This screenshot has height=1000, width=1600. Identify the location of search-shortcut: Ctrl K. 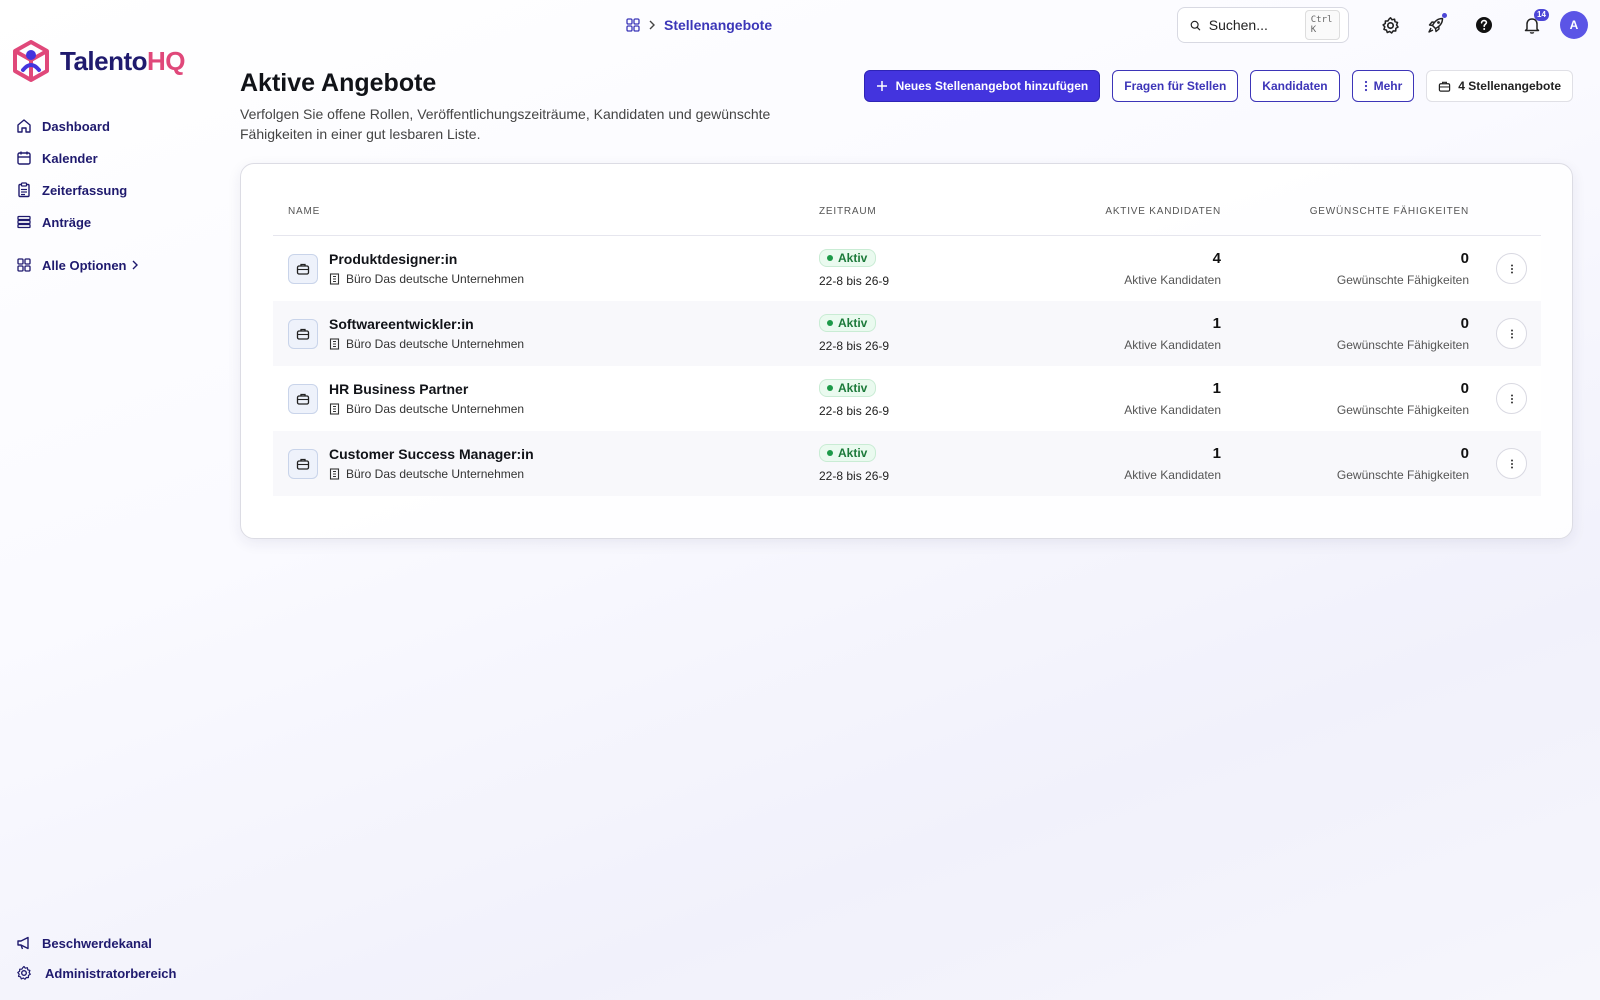
(1322, 25).